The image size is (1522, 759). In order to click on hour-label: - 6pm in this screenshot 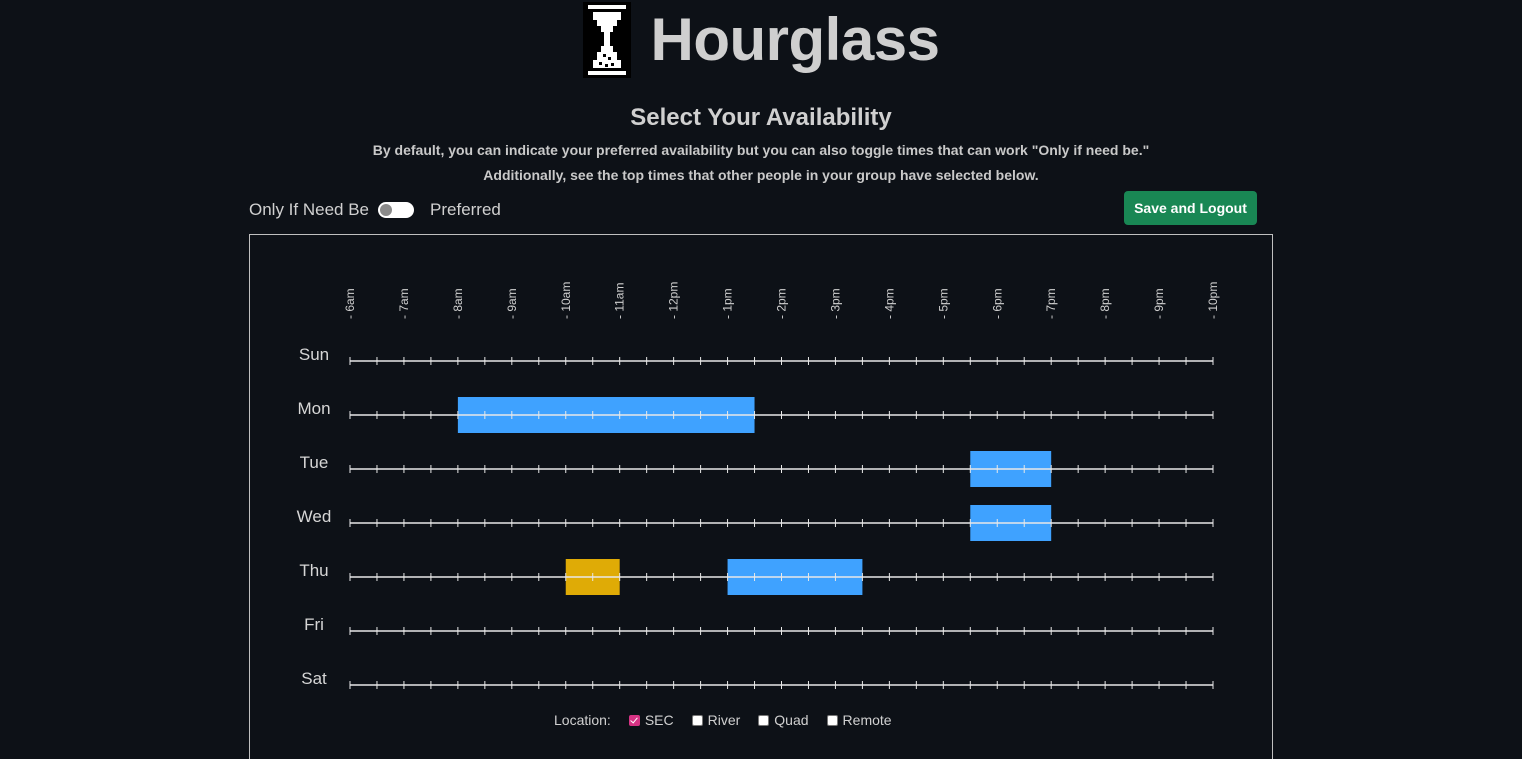, I will do `click(997, 303)`.